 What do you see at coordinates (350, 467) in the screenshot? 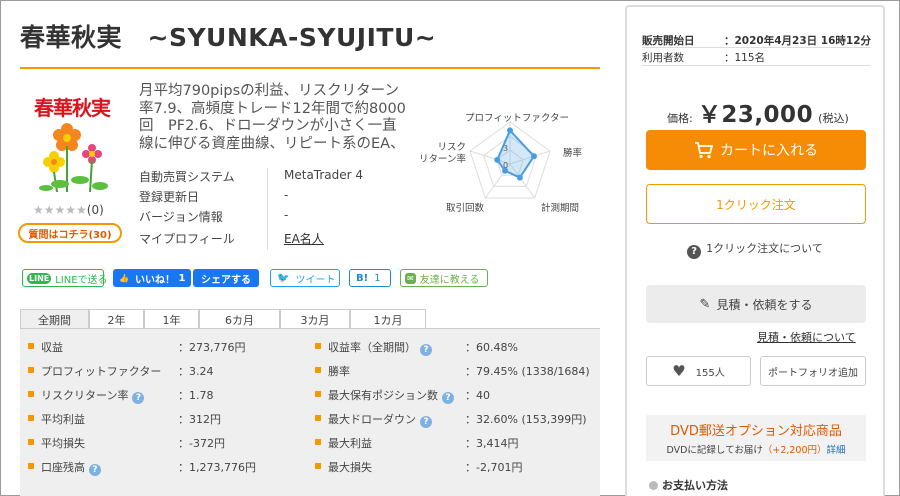
I see `stat-label: 最大損失` at bounding box center [350, 467].